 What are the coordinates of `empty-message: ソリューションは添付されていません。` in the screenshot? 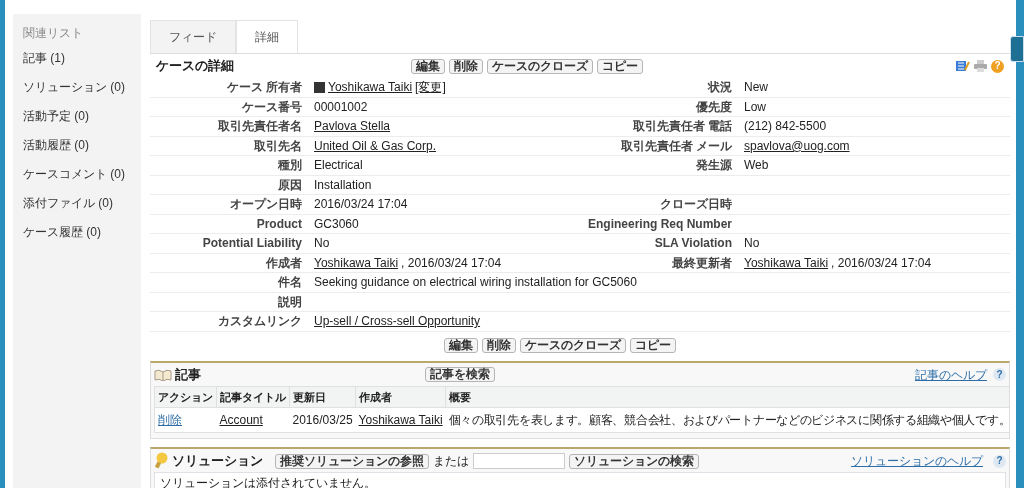 It's located at (268, 482).